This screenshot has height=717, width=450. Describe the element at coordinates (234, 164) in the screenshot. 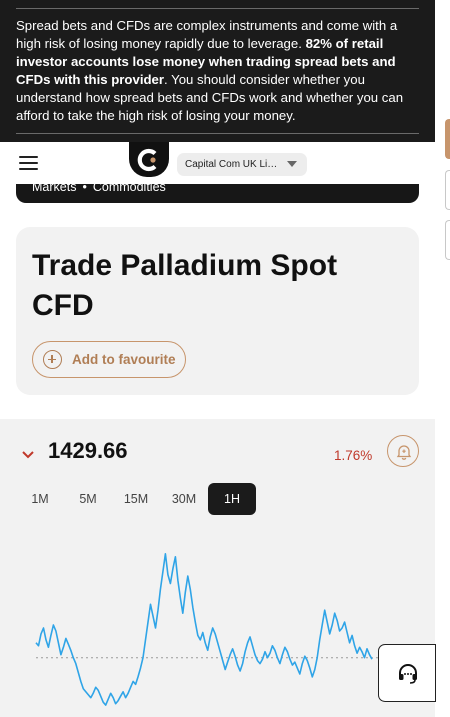

I see `entity-select-value: Capital Com UK Limited` at that location.